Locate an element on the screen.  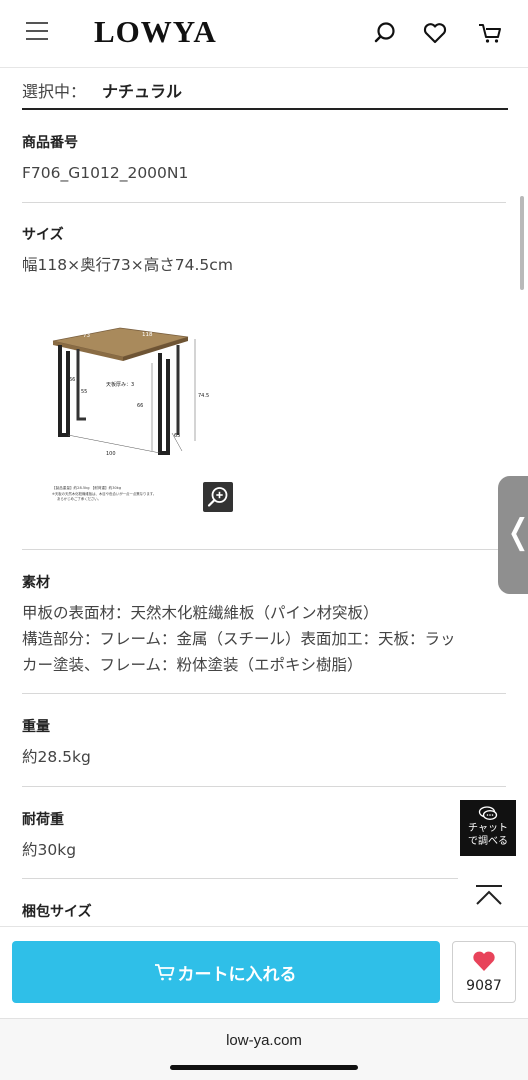
chevron-left-icon: ❬ is located at coordinates (516, 532).